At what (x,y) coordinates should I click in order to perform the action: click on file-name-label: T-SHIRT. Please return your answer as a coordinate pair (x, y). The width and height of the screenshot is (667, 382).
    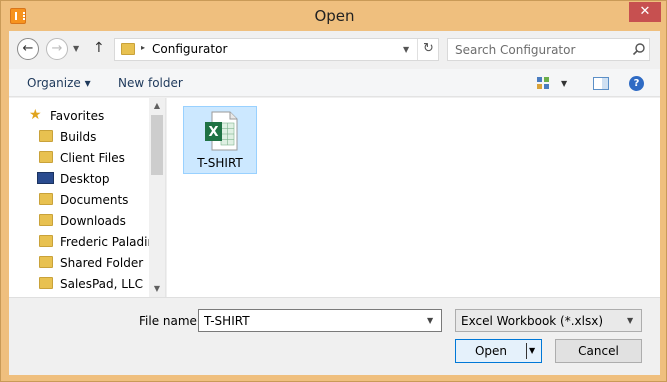
    Looking at the image, I should click on (220, 163).